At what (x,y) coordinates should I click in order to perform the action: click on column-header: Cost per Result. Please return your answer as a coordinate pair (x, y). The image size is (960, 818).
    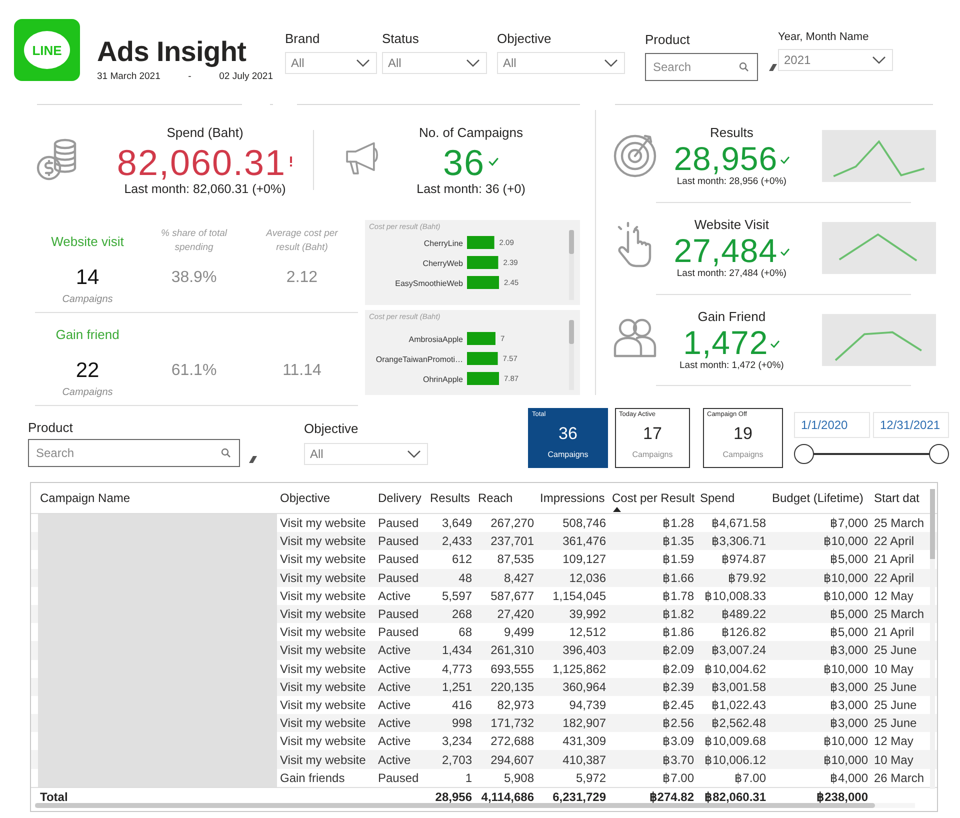
    Looking at the image, I should click on (653, 502).